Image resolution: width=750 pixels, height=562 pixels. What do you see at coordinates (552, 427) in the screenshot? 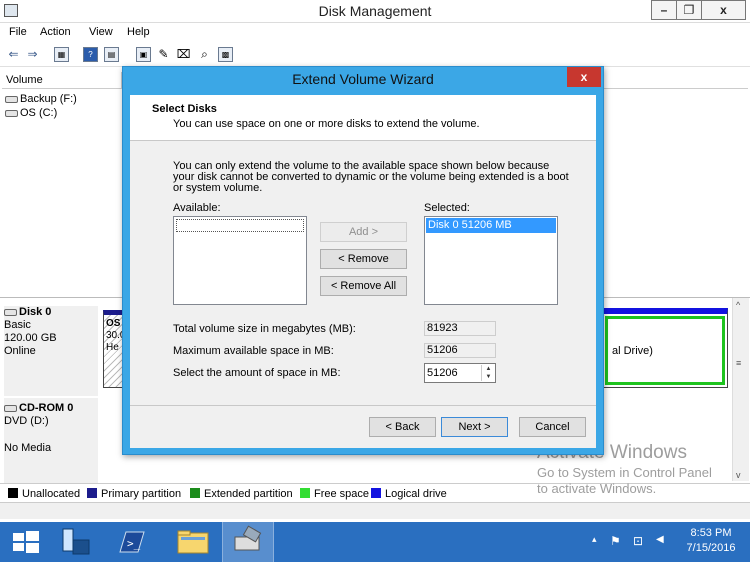
I see `cancel-button: Cancel` at bounding box center [552, 427].